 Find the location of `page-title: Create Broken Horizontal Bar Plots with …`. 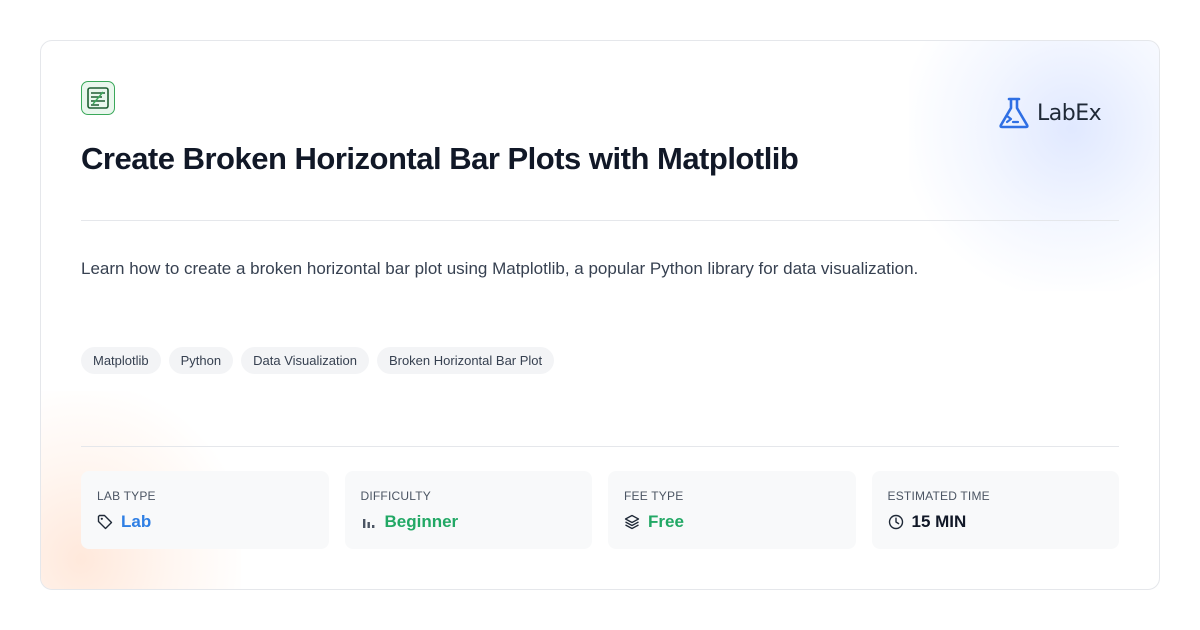

page-title: Create Broken Horizontal Bar Plots with … is located at coordinates (440, 158).